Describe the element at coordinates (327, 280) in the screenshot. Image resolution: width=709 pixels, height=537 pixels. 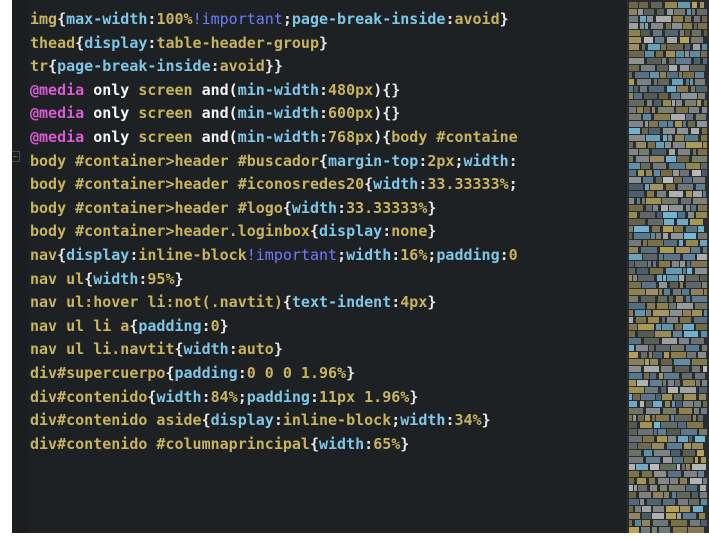
I see `code-line: nav ul{width:95%}` at that location.